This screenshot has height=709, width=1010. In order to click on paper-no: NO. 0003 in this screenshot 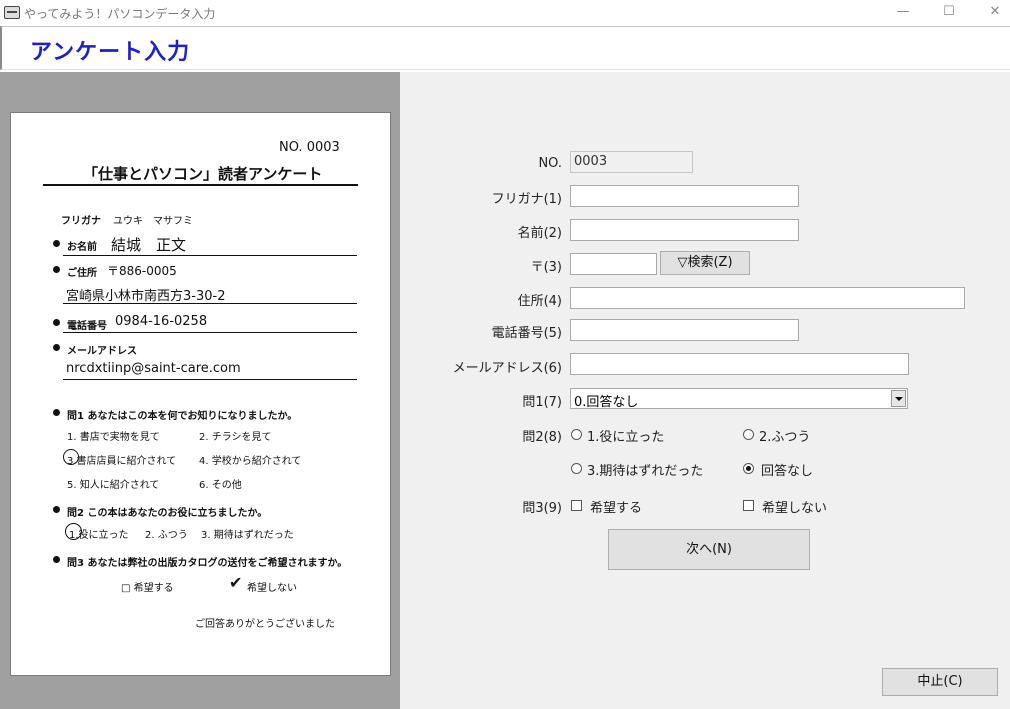, I will do `click(309, 147)`.